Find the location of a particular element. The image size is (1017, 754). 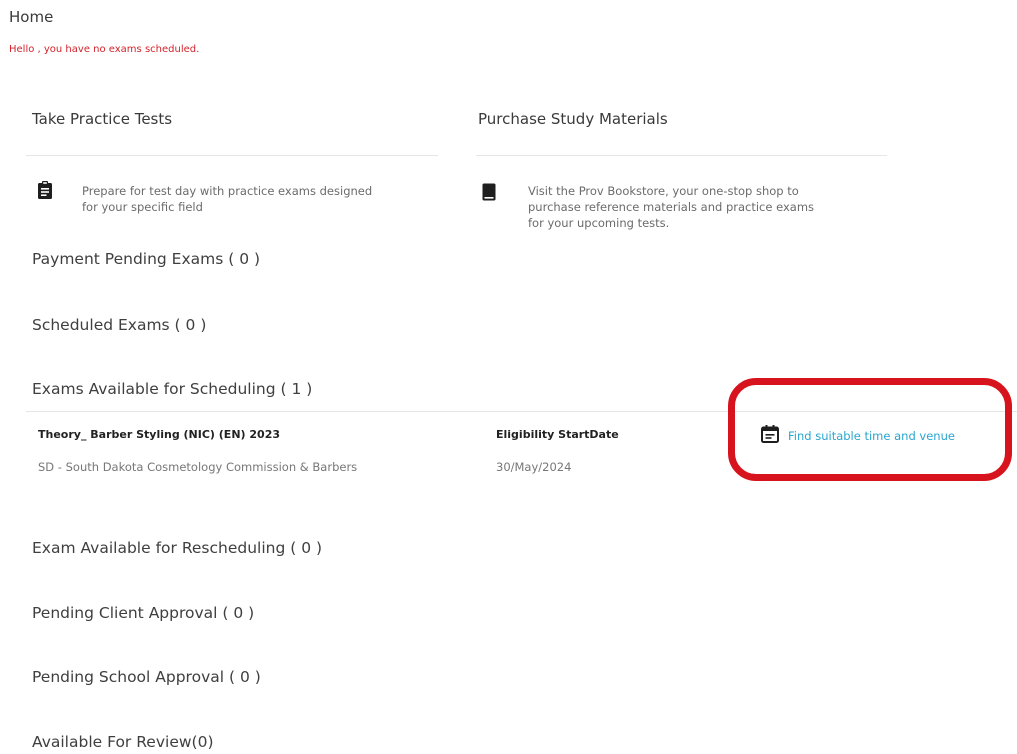

section-available-scheduling: Exams Available for Scheduling ( 1 ) is located at coordinates (172, 389).